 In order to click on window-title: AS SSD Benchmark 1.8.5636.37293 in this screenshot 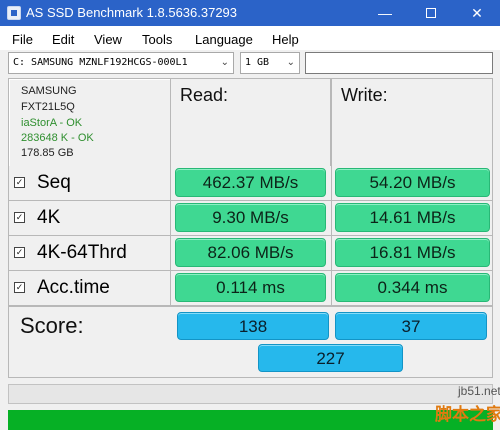, I will do `click(132, 12)`.